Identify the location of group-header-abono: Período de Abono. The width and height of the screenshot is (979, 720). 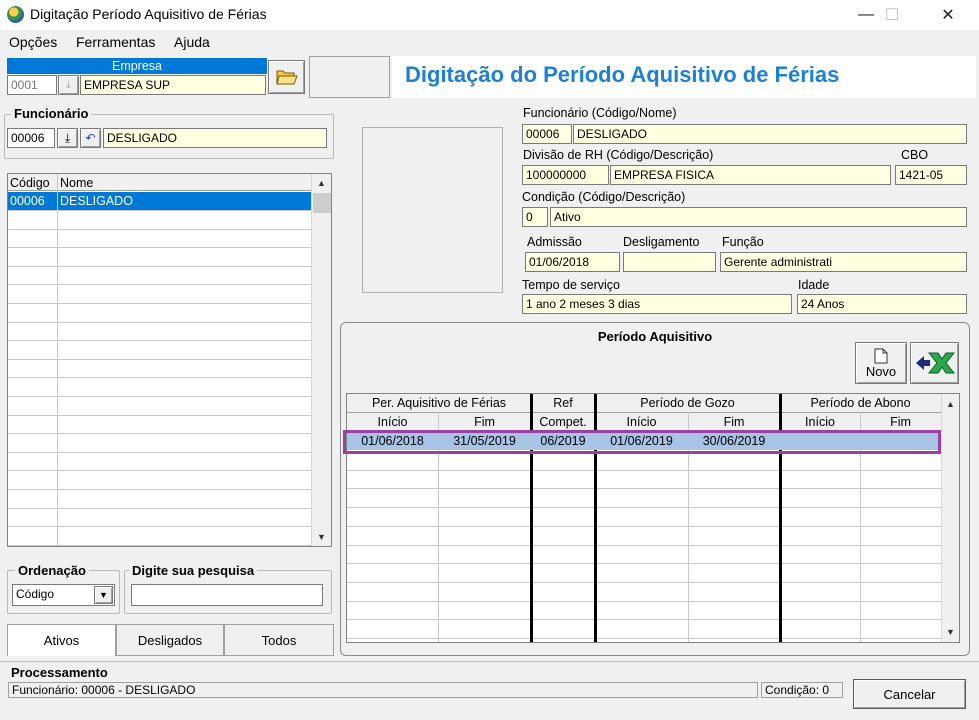
(860, 403).